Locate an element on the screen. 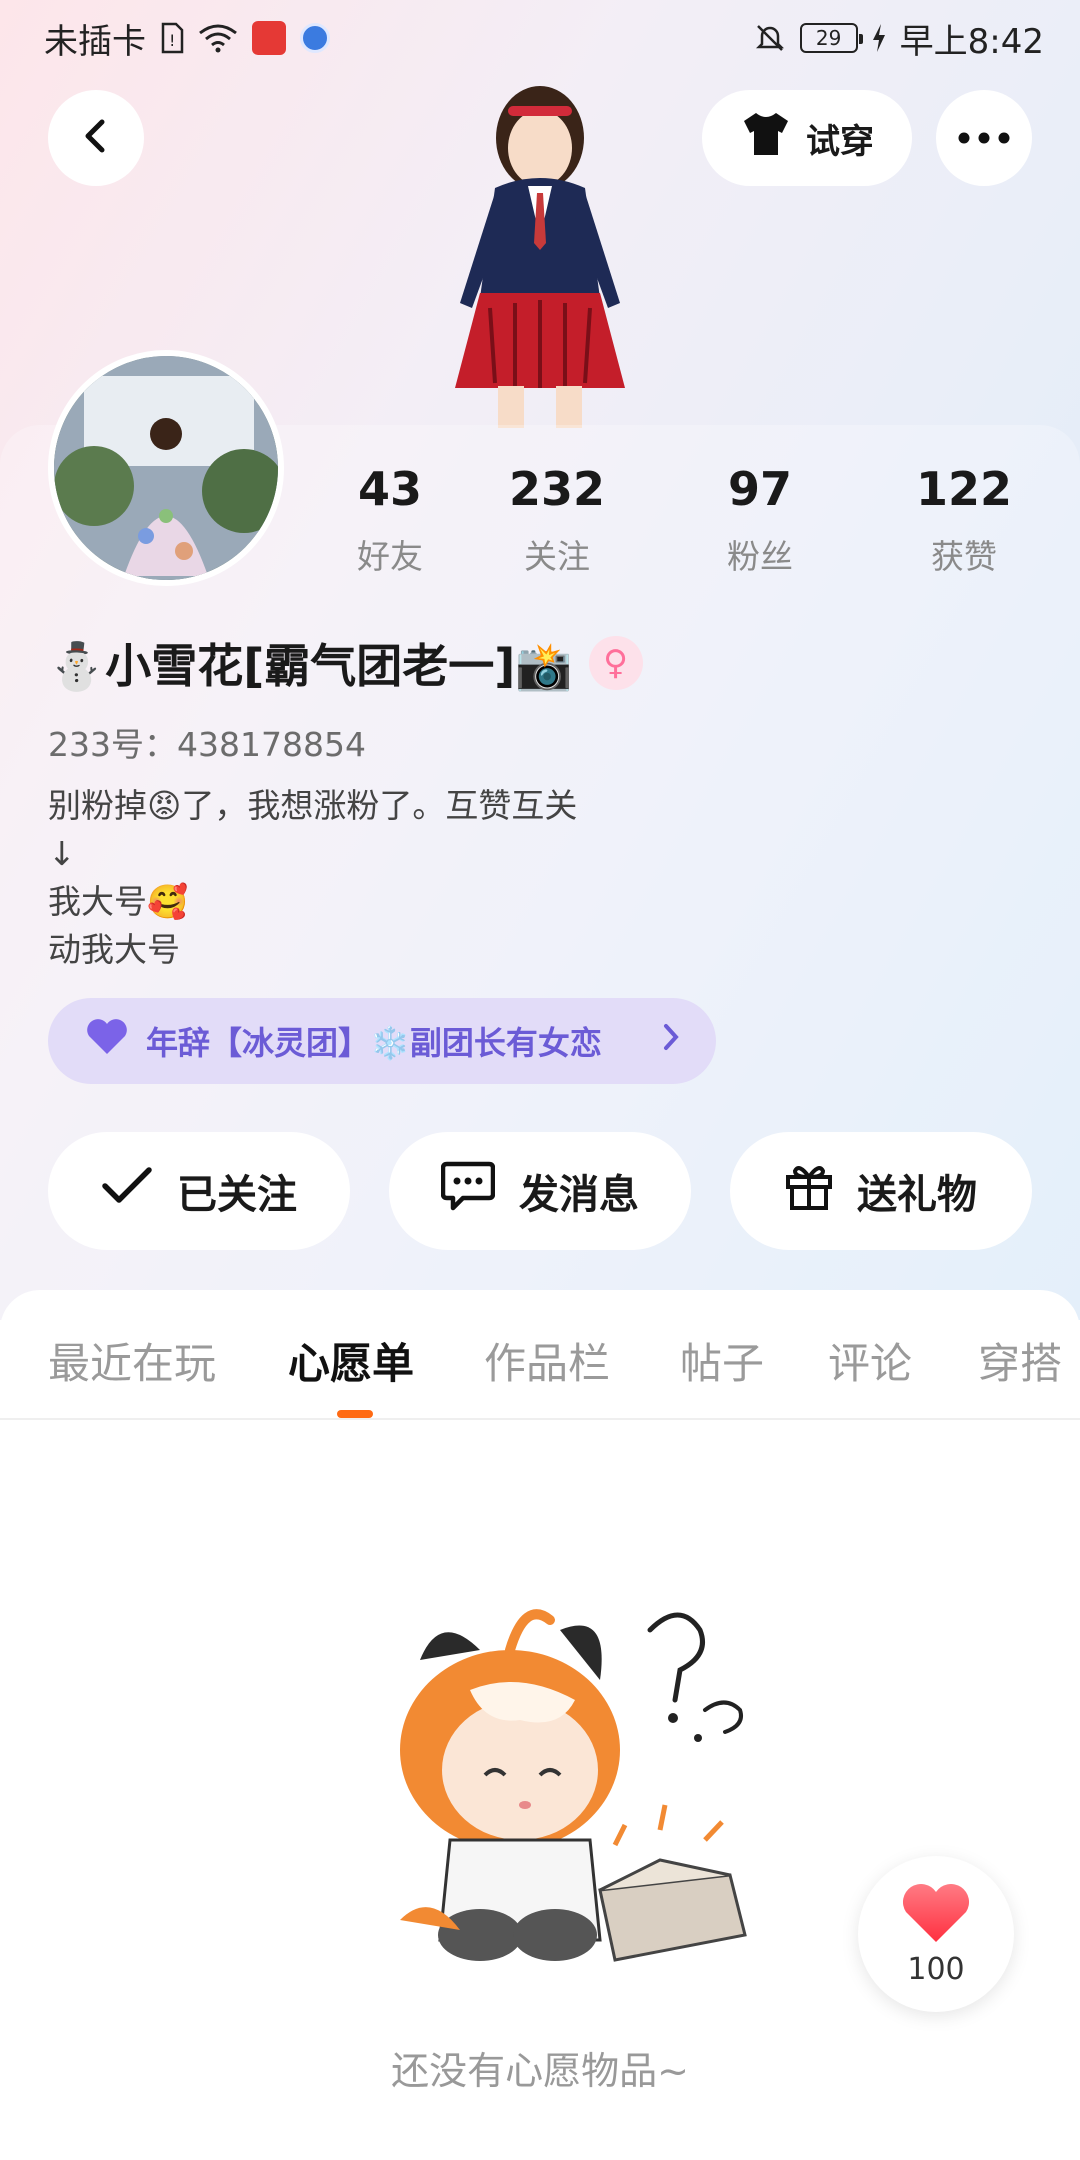 Image resolution: width=1080 pixels, height=2160 pixels. stat-label: 好友 is located at coordinates (390, 556).